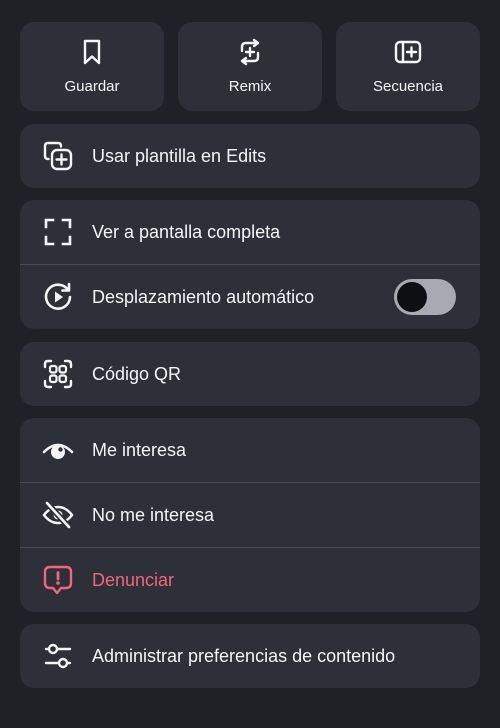 The width and height of the screenshot is (500, 728). Describe the element at coordinates (179, 155) in the screenshot. I see `use-template-label: Usar plantilla en Edits` at that location.